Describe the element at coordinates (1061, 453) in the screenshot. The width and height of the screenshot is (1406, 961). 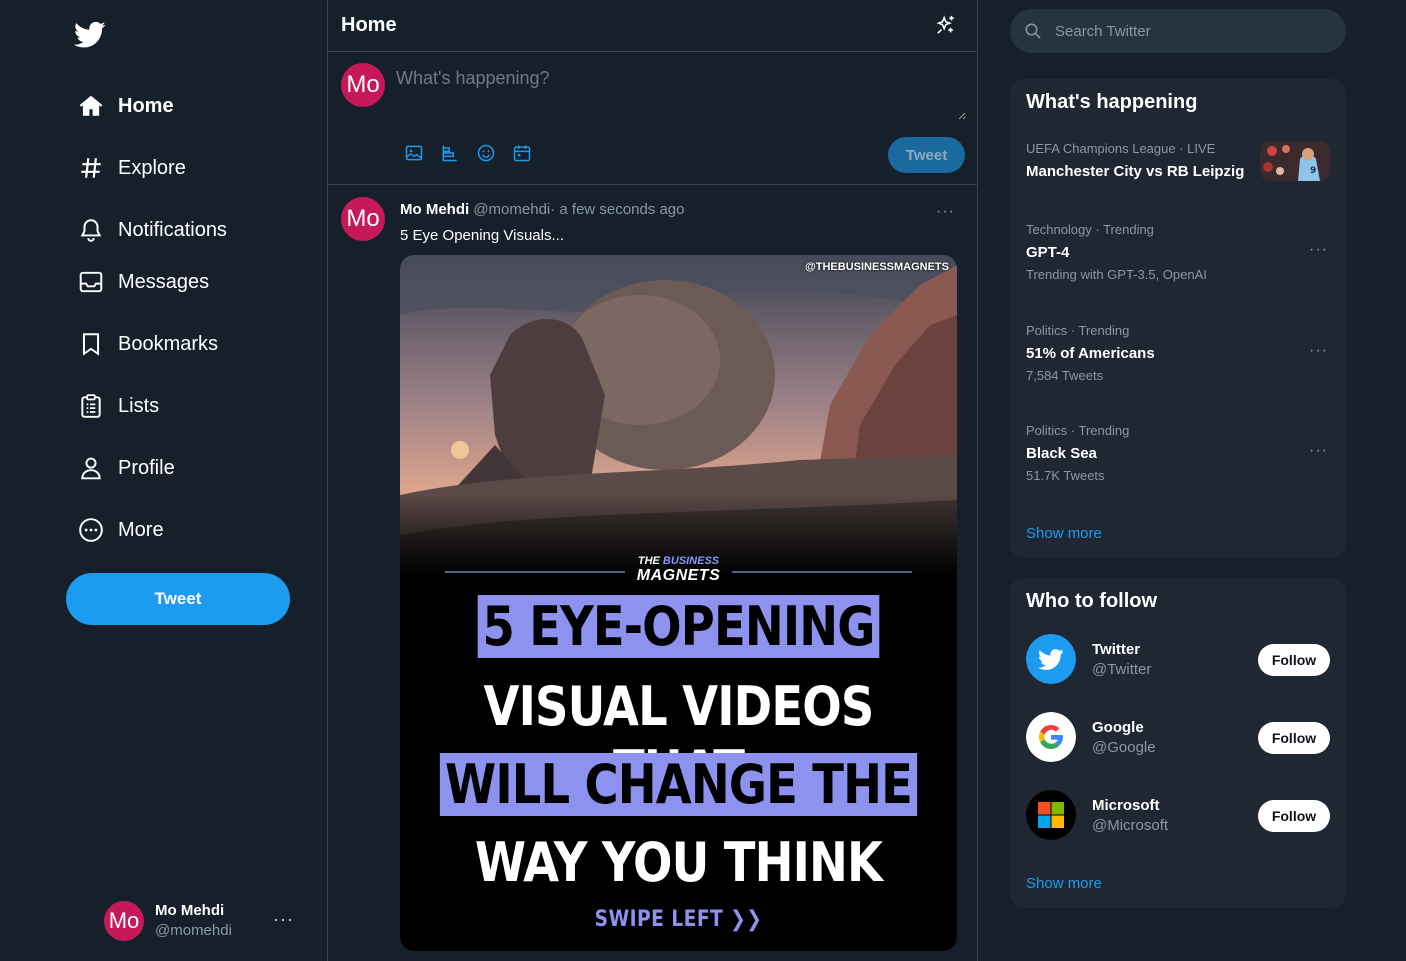
I see `trend-title: Black Sea` at that location.